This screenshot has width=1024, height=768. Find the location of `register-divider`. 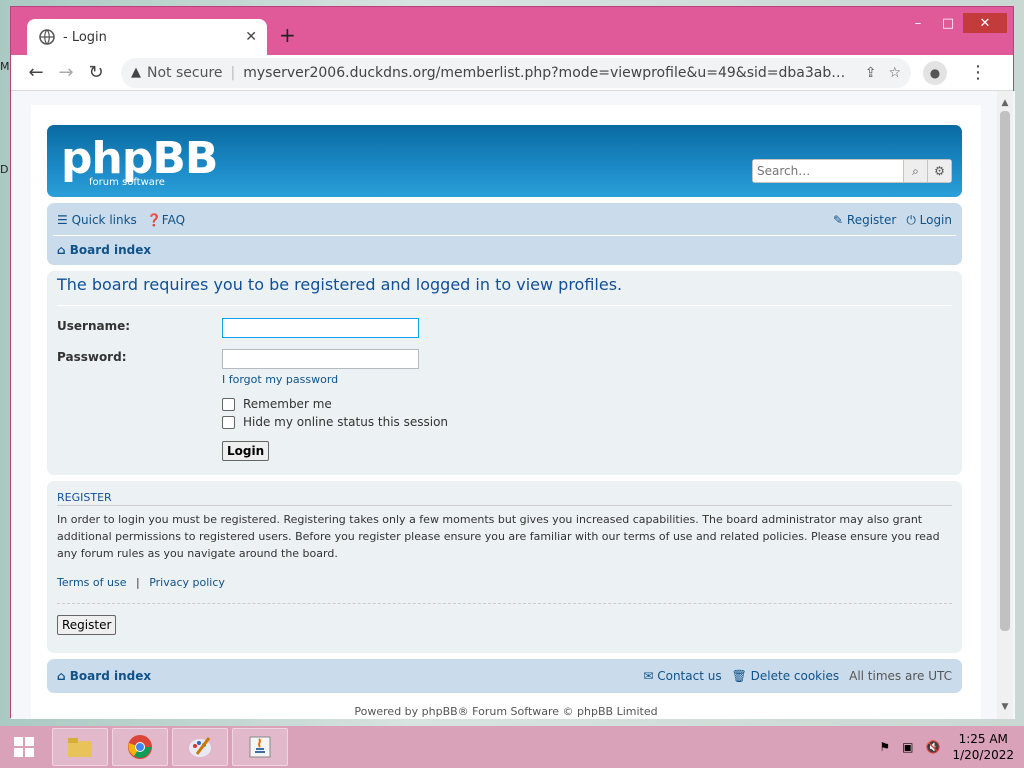

register-divider is located at coordinates (504, 505).